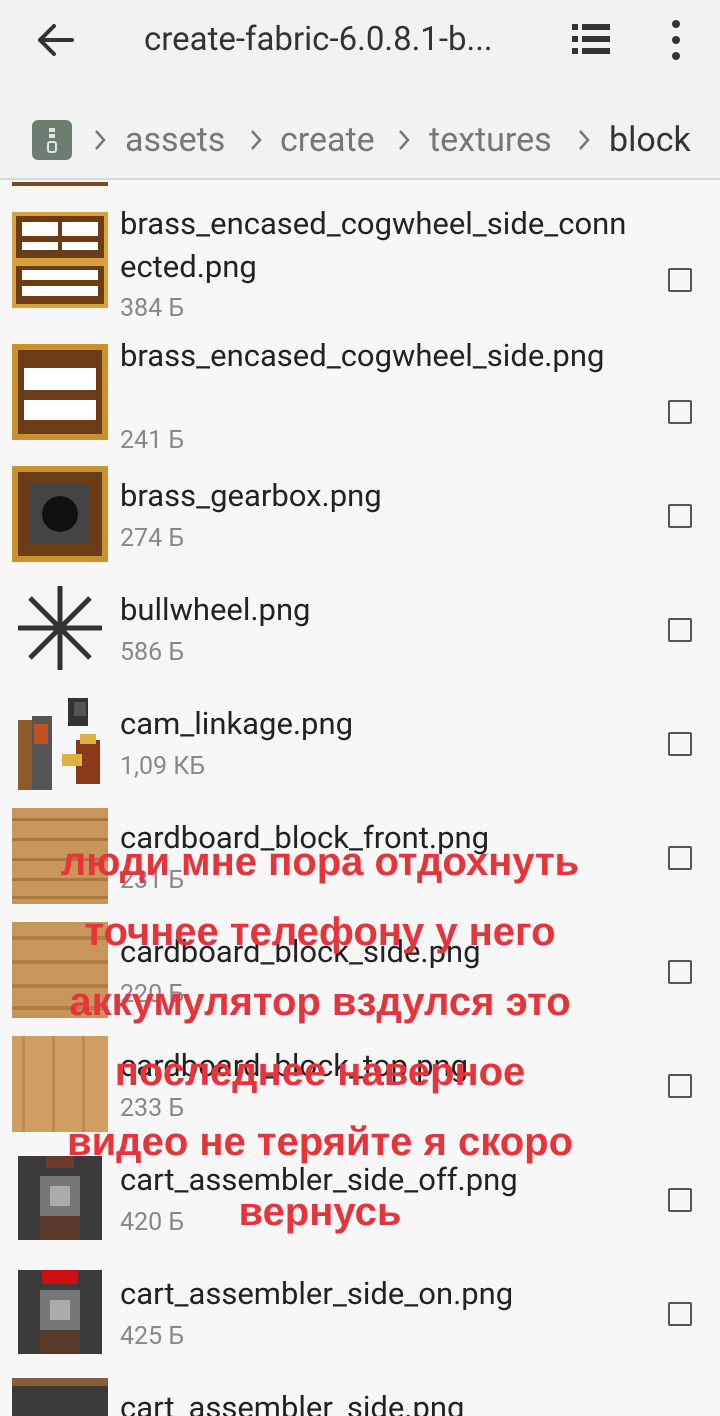  Describe the element at coordinates (236, 723) in the screenshot. I see `file-name: cam_linkage.png` at that location.